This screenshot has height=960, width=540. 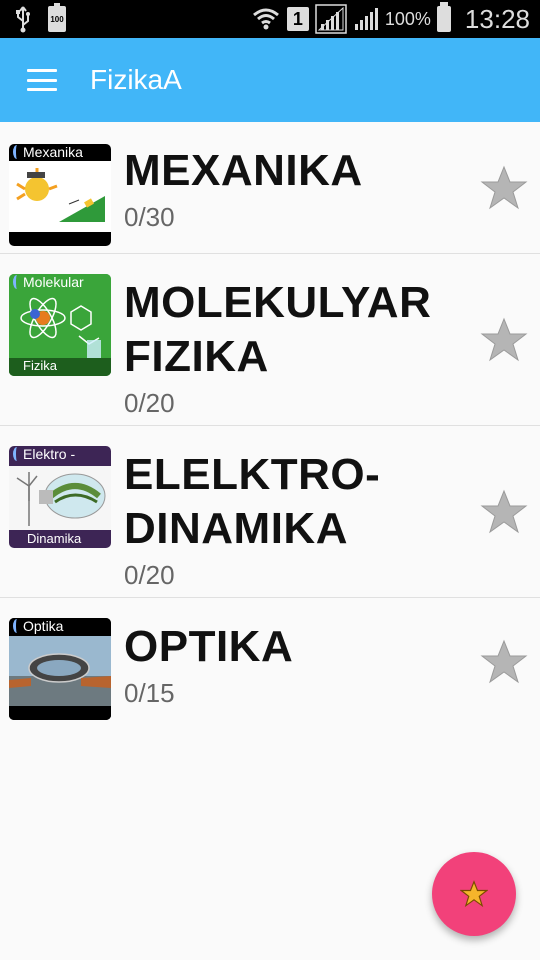 I want to click on favorites-fab-button, so click(x=474, y=894).